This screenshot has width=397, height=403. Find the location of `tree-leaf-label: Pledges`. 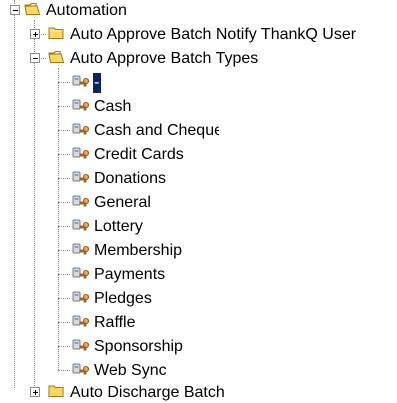

tree-leaf-label: Pledges is located at coordinates (123, 298).